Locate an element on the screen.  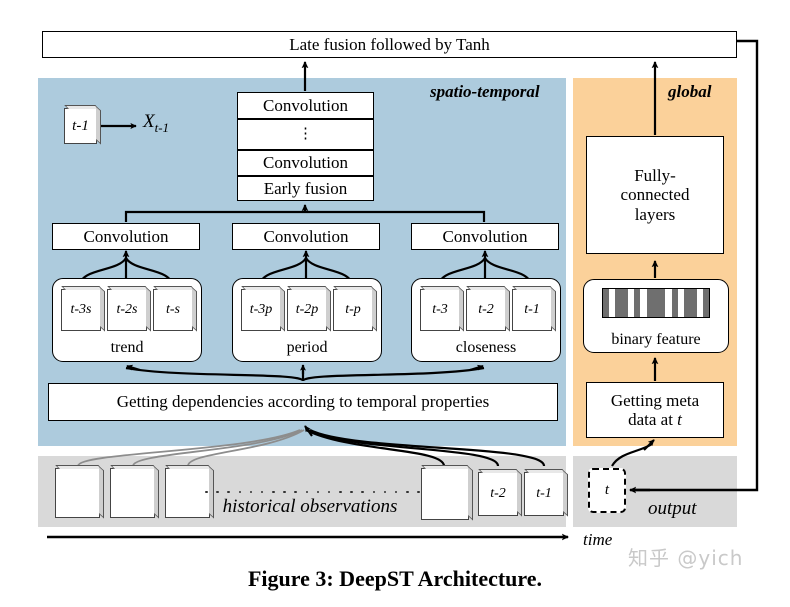
fc-line-3: layers is located at coordinates (655, 214).